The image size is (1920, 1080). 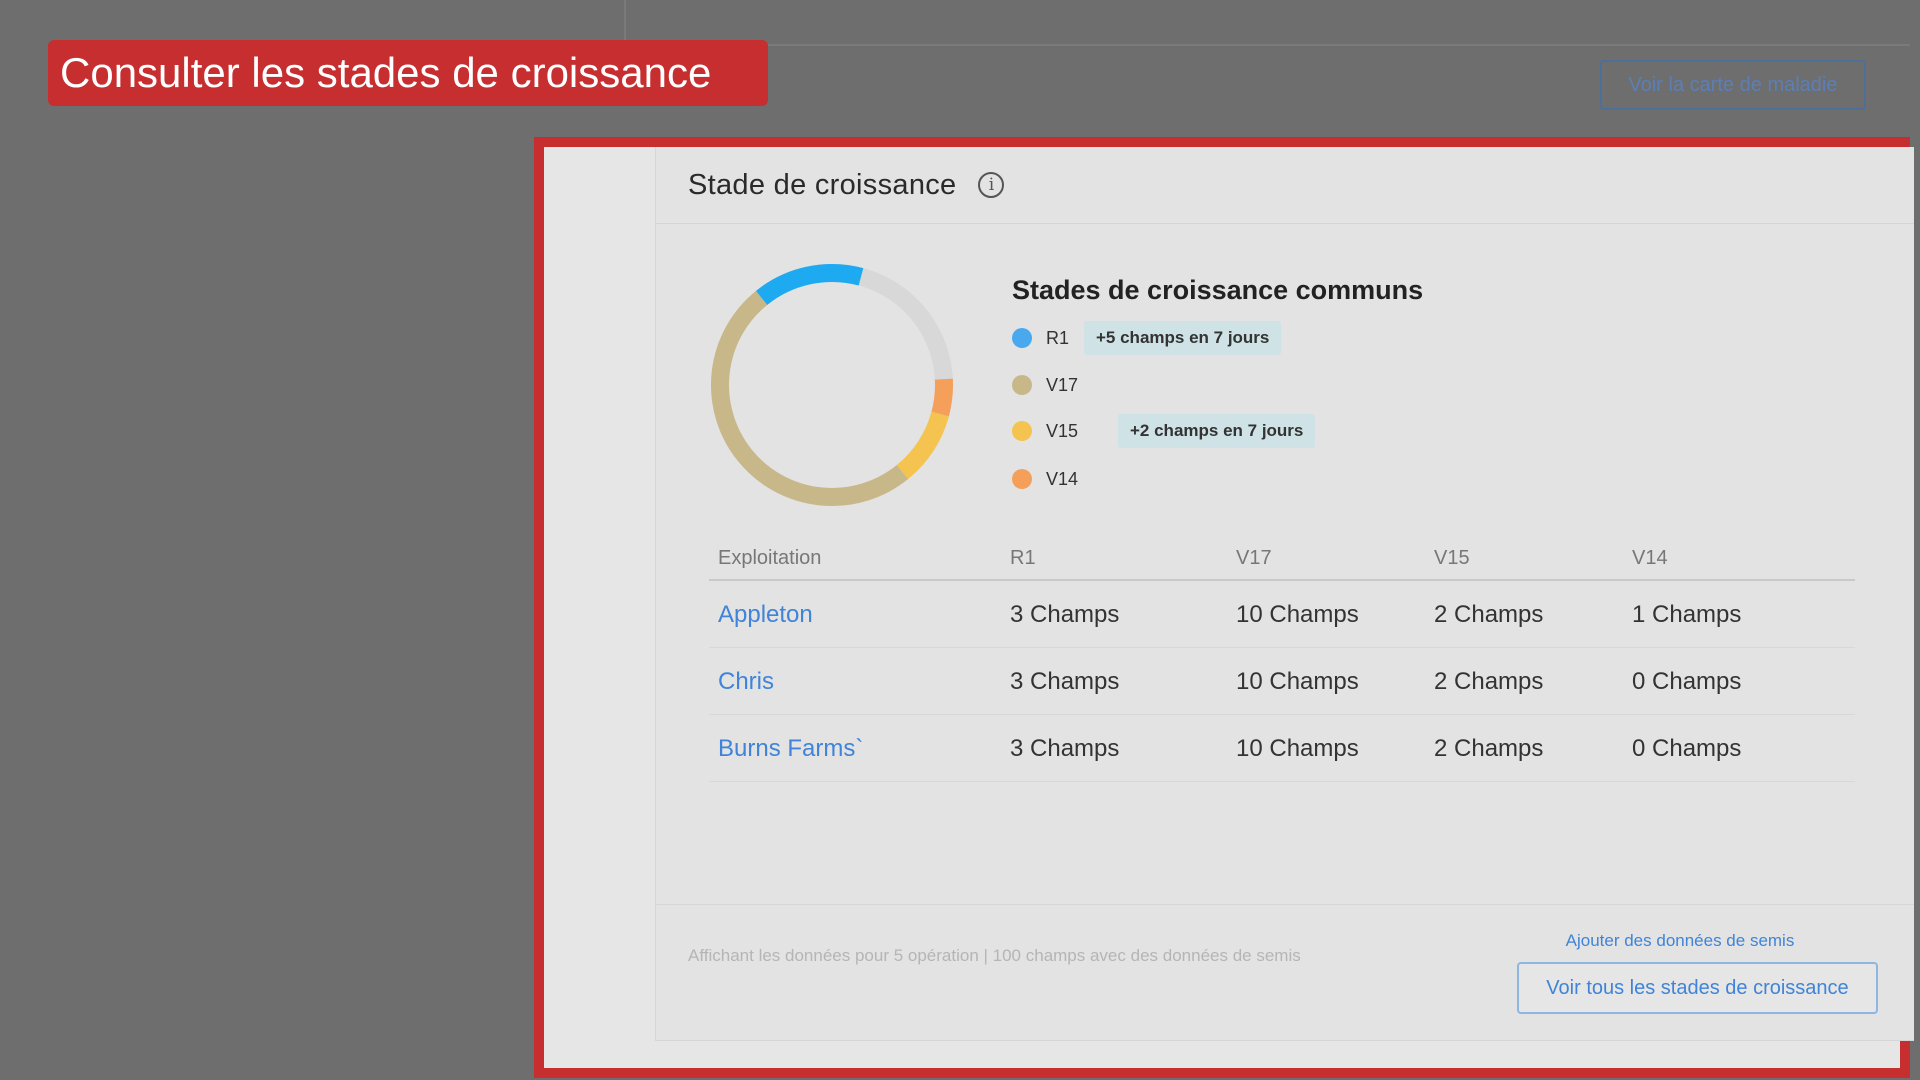 I want to click on add-seeding-data-link: Ajouter des données de semis, so click(x=1680, y=941).